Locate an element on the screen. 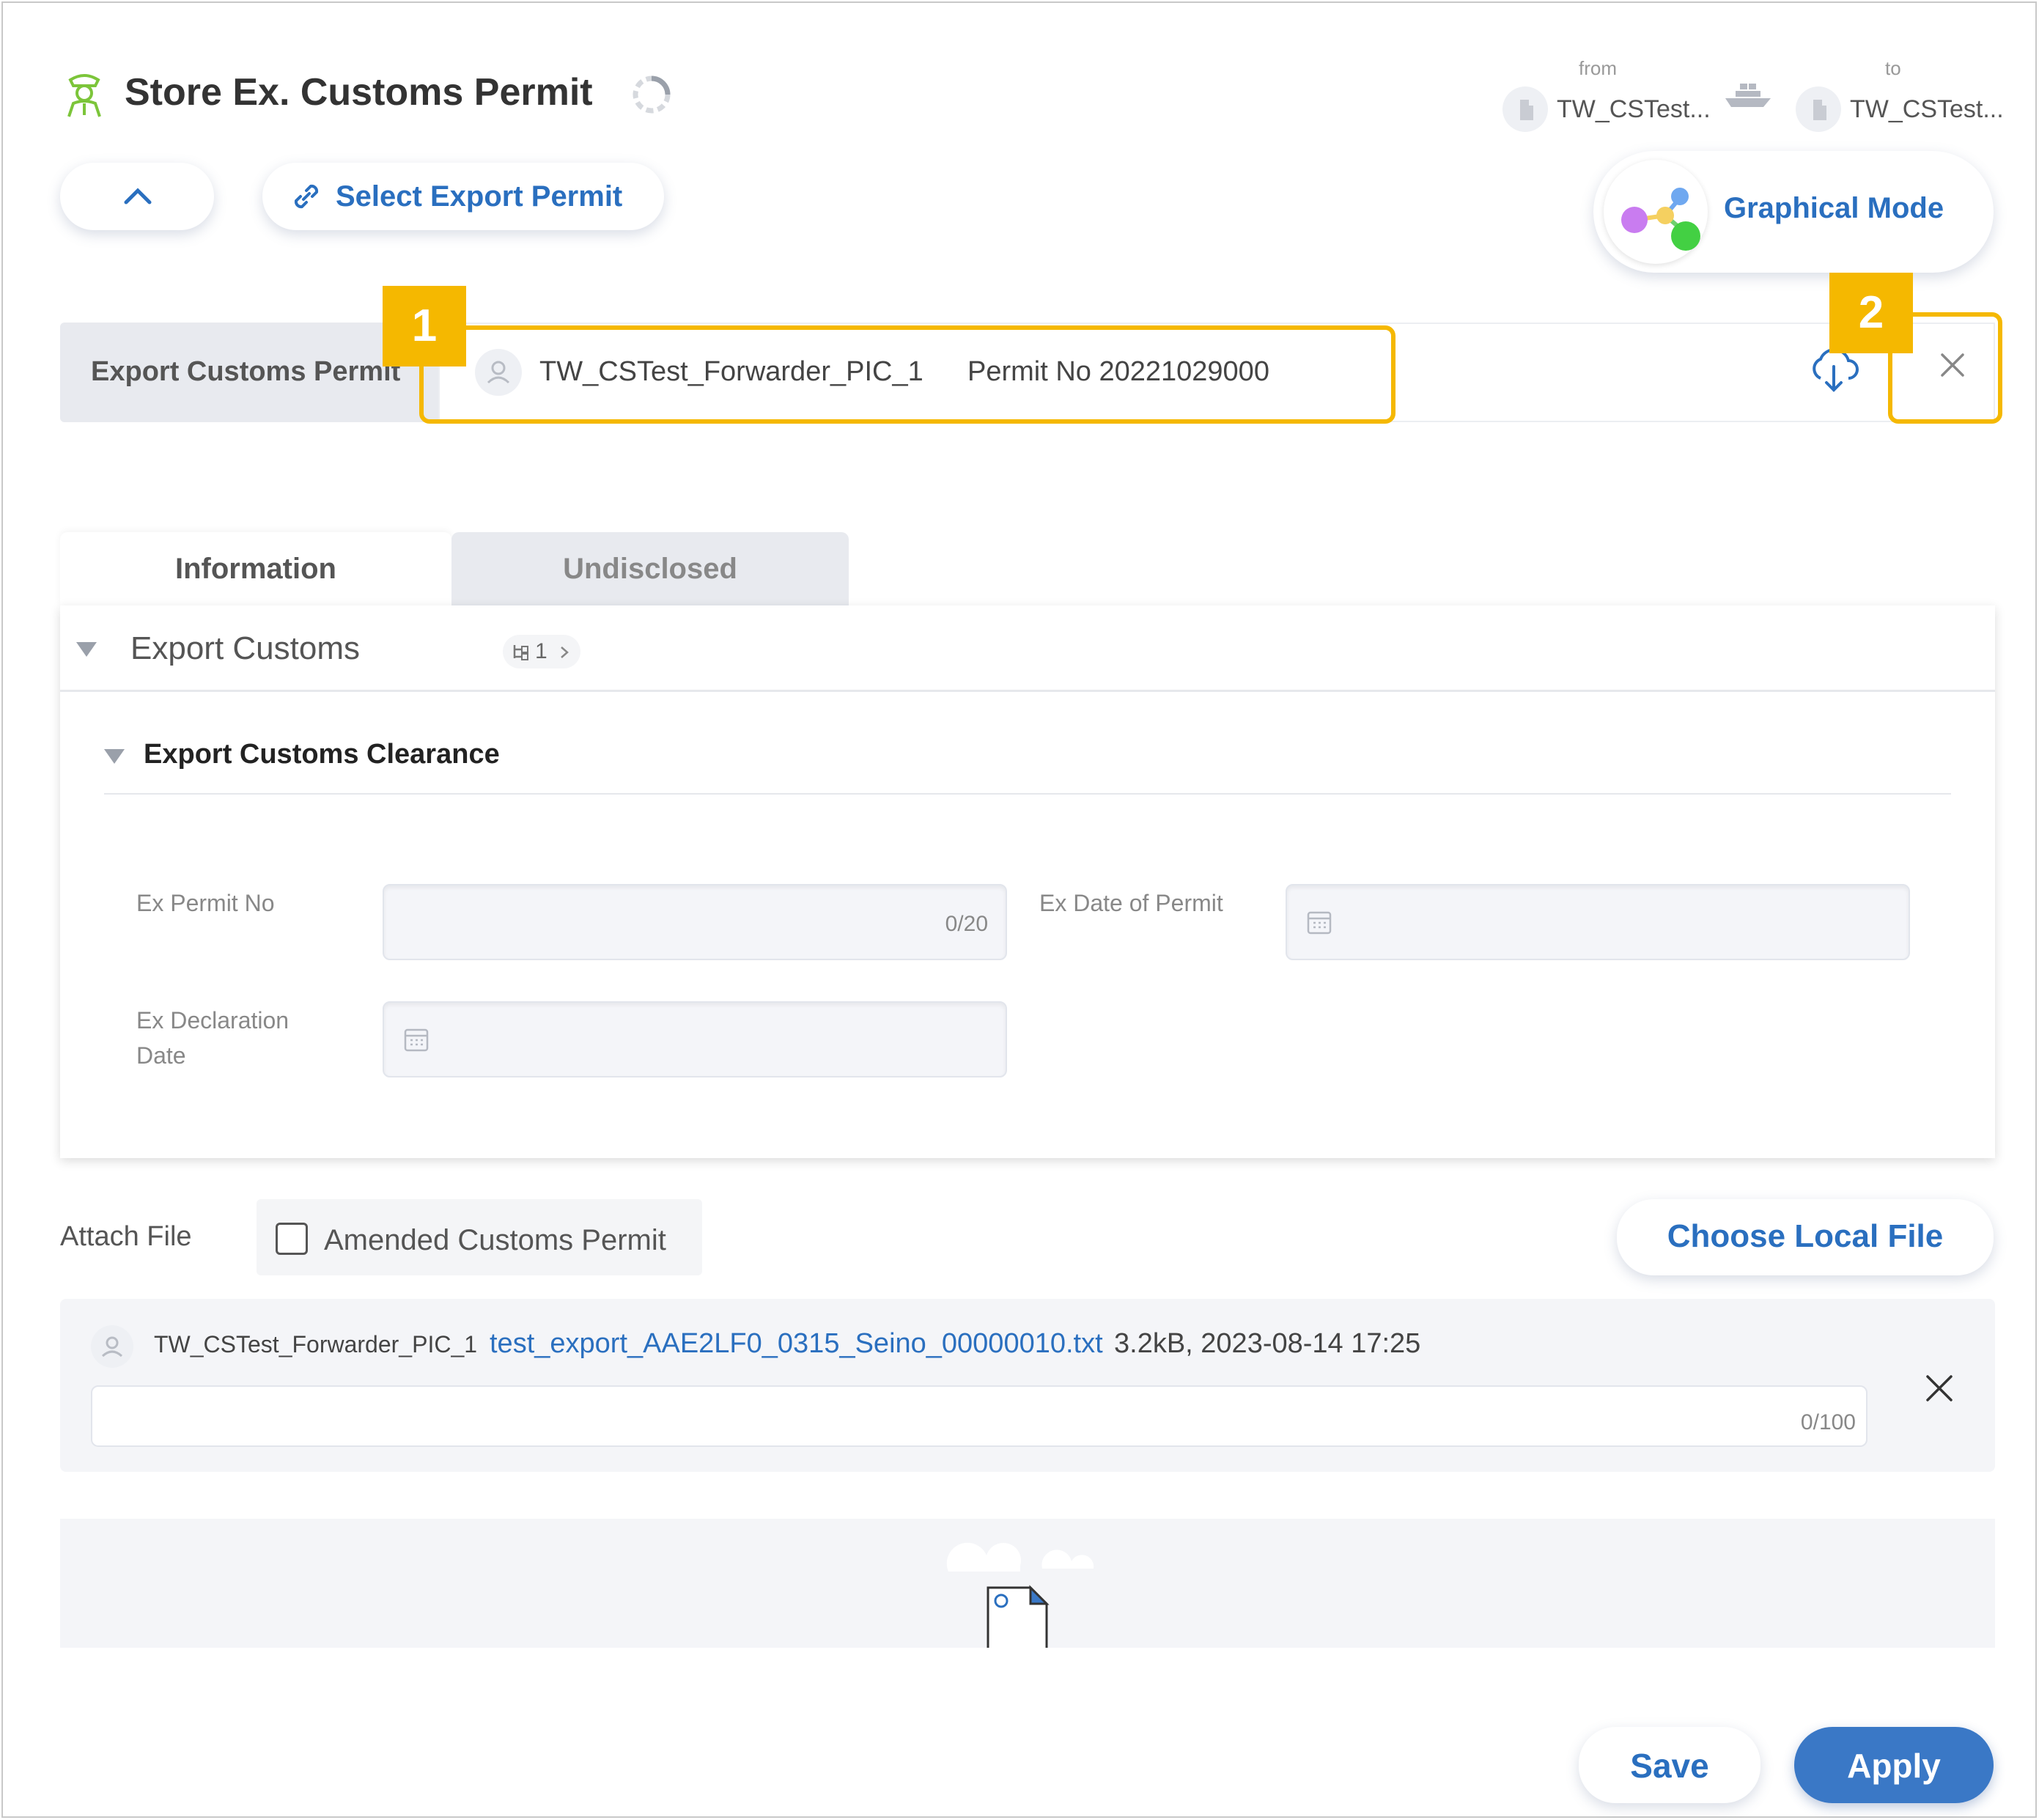 The image size is (2039, 1820). graph-icon is located at coordinates (1656, 212).